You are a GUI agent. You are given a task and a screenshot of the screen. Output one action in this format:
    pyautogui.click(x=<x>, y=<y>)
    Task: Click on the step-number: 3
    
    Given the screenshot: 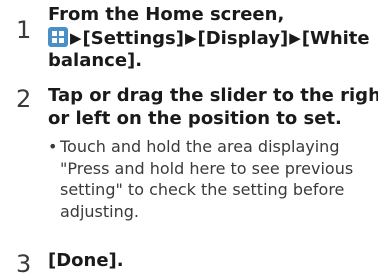 What is the action you would take?
    pyautogui.click(x=24, y=264)
    